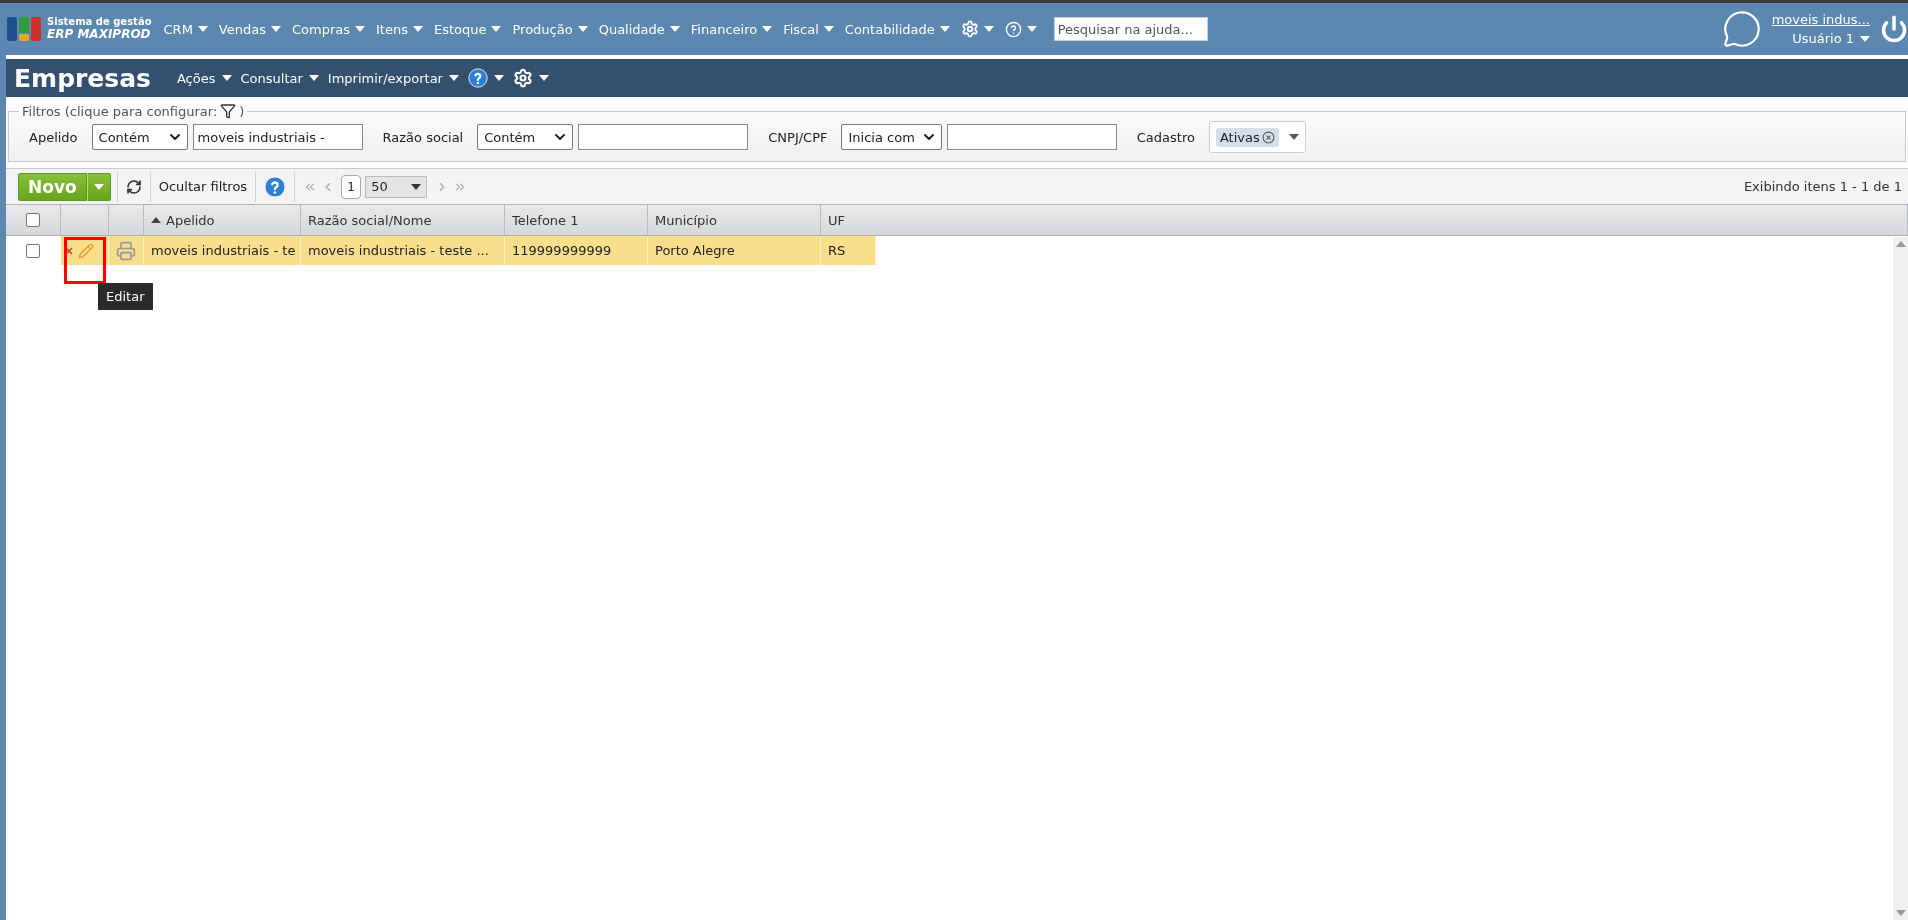 The width and height of the screenshot is (1908, 920). I want to click on brand-subtitle: Sistema de gestão, so click(99, 22).